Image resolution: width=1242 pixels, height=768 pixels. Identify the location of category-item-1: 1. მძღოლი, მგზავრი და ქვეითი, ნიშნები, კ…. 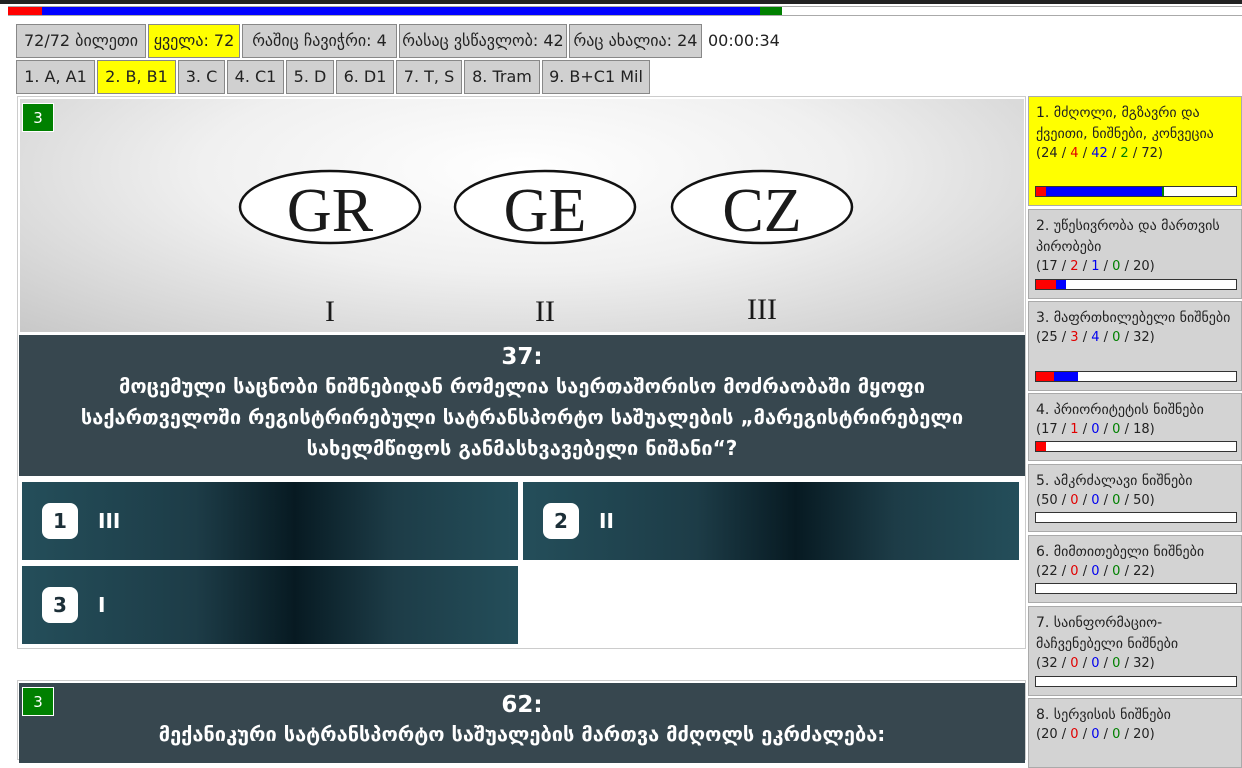
(1135, 151).